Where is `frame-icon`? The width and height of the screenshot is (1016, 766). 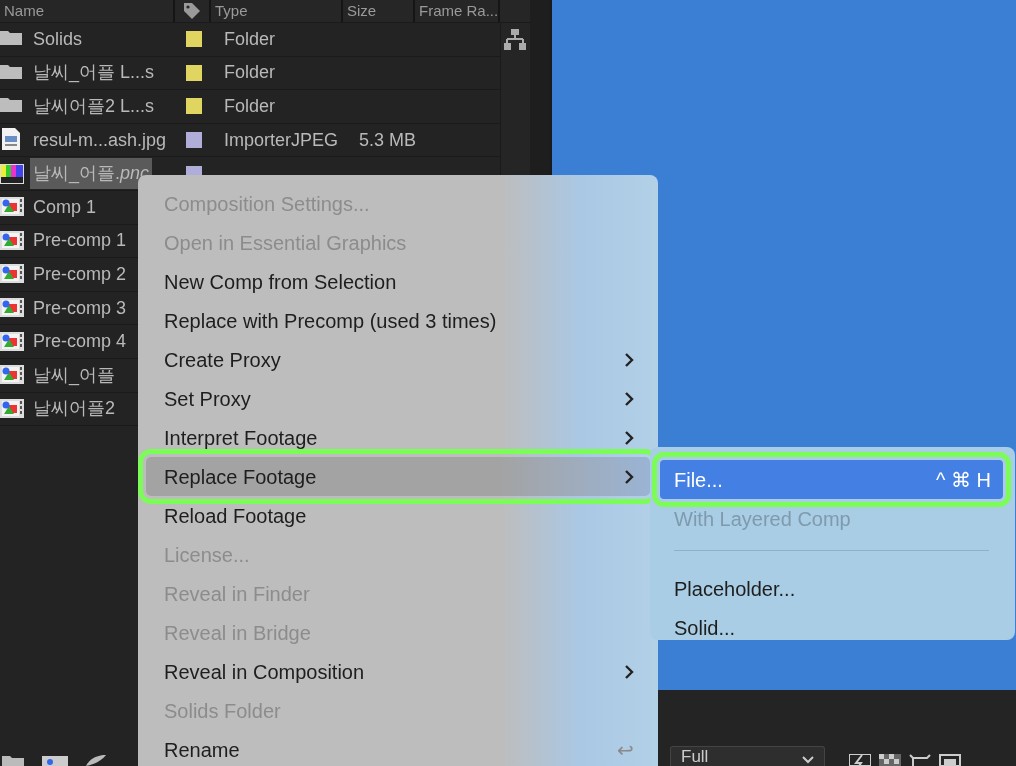 frame-icon is located at coordinates (950, 760).